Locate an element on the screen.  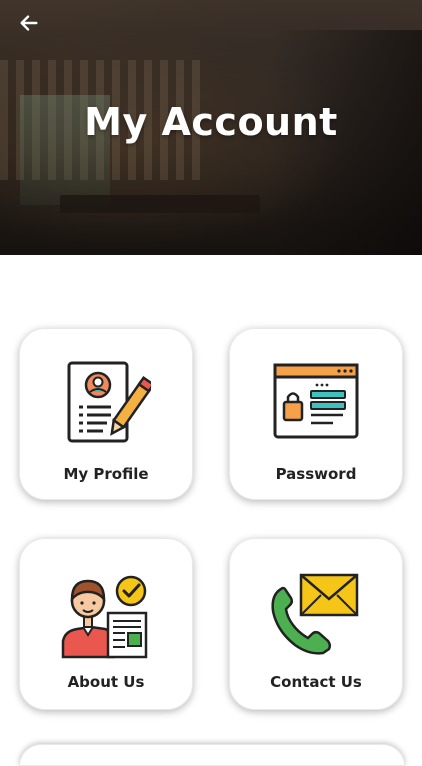
profile-document-icon is located at coordinates (109, 402).